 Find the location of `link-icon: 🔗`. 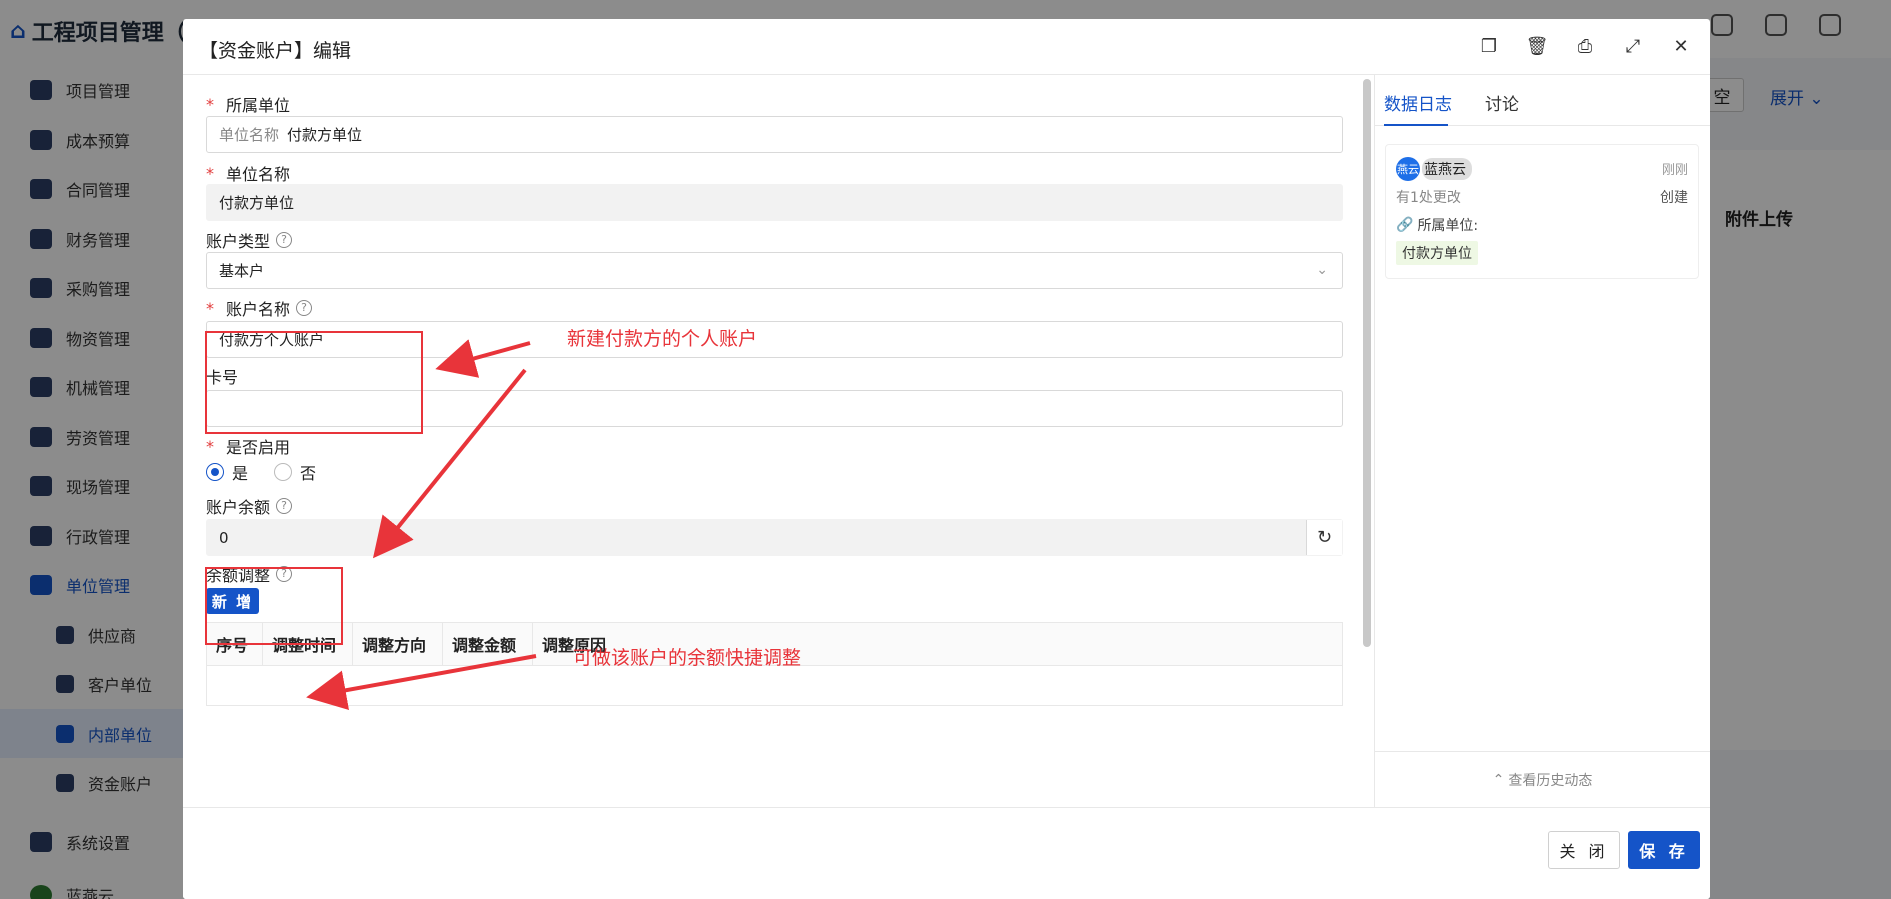

link-icon: 🔗 is located at coordinates (1405, 225).